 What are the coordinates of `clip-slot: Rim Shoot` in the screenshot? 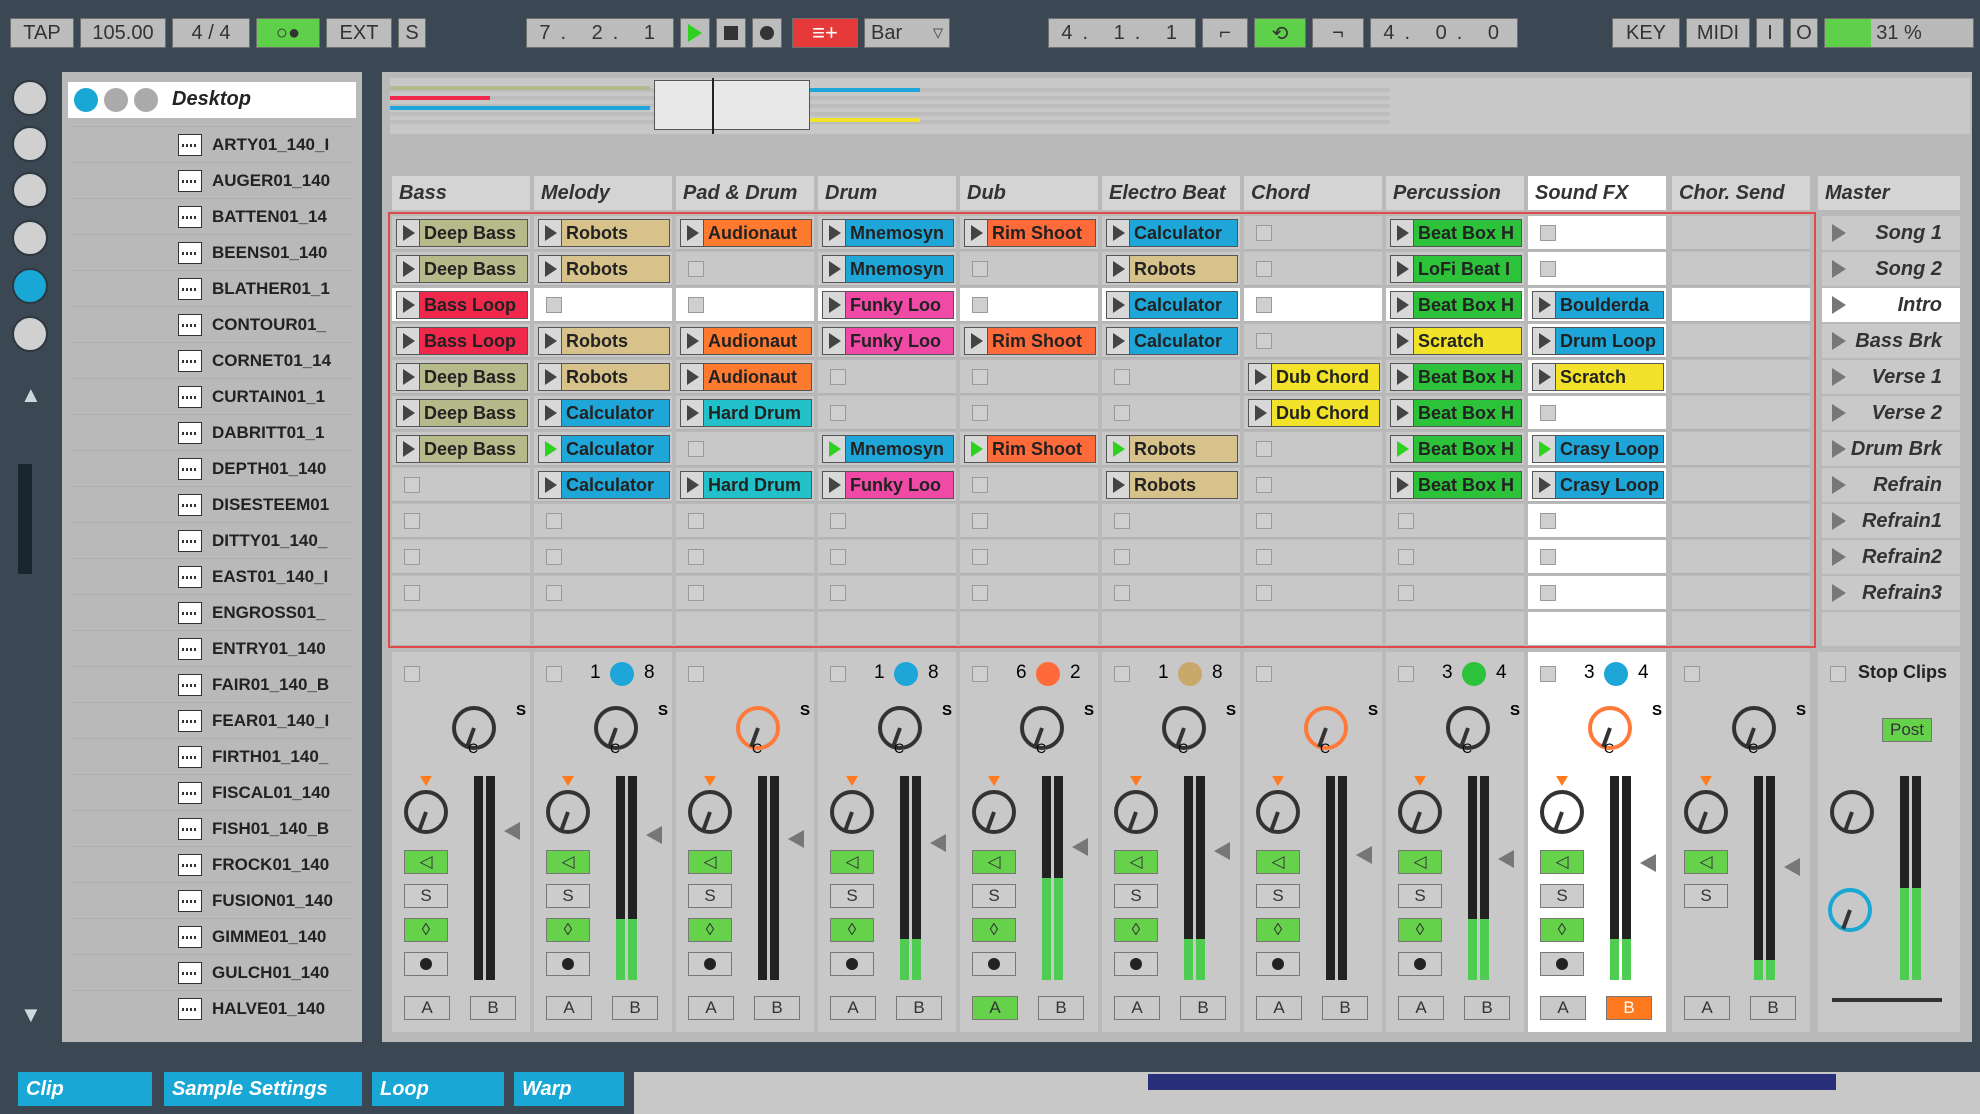 It's located at (1029, 341).